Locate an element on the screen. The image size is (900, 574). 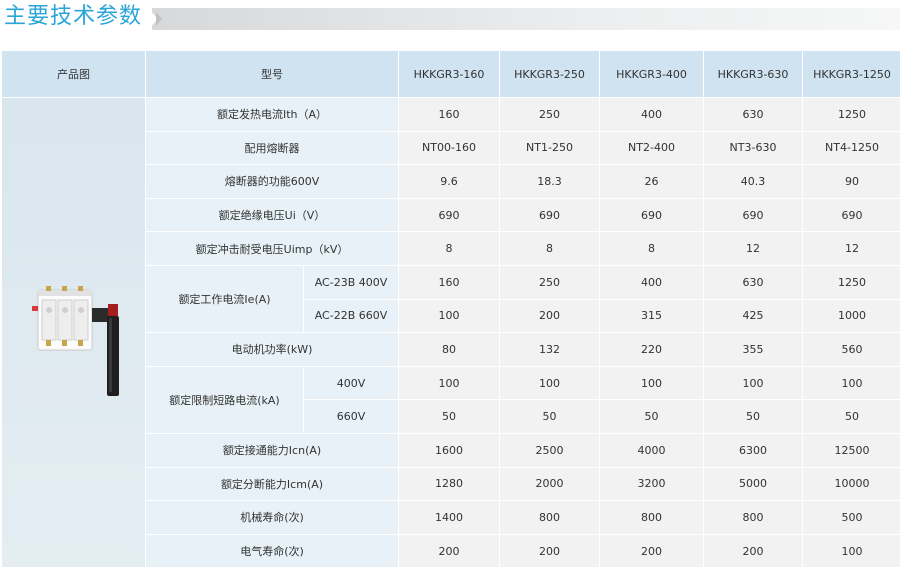
header-model: HKKGR3-1250 is located at coordinates (851, 74).